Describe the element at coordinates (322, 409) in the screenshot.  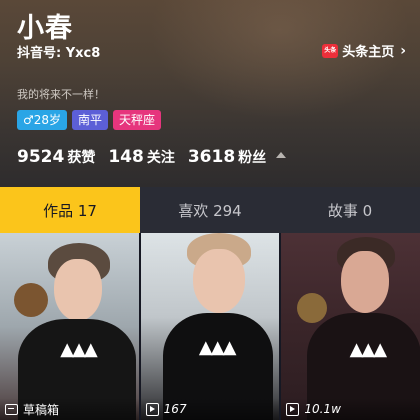
I see `play-count: 10.1w` at that location.